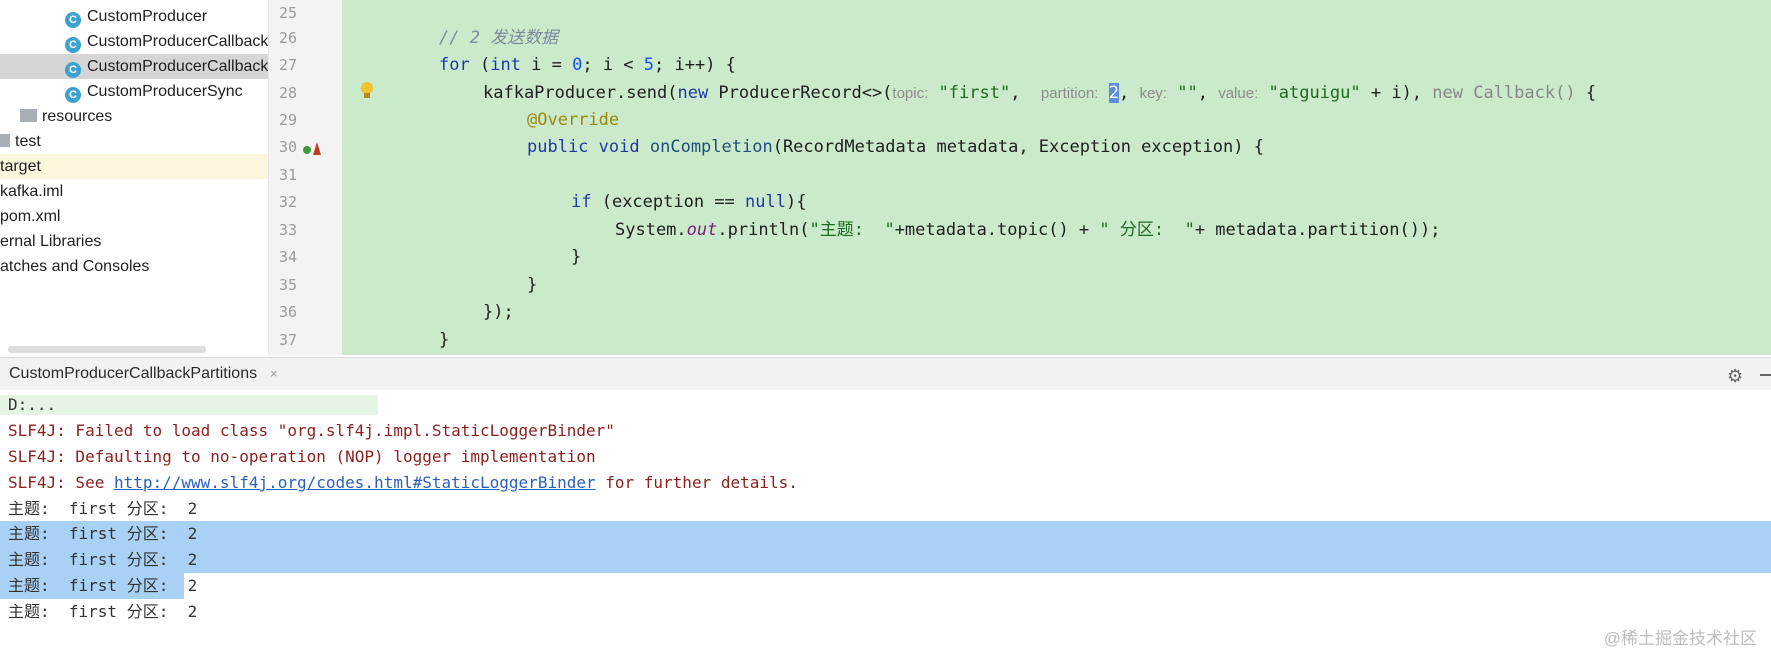 The image size is (1771, 655). I want to click on param-hint-topic: topic:, so click(910, 93).